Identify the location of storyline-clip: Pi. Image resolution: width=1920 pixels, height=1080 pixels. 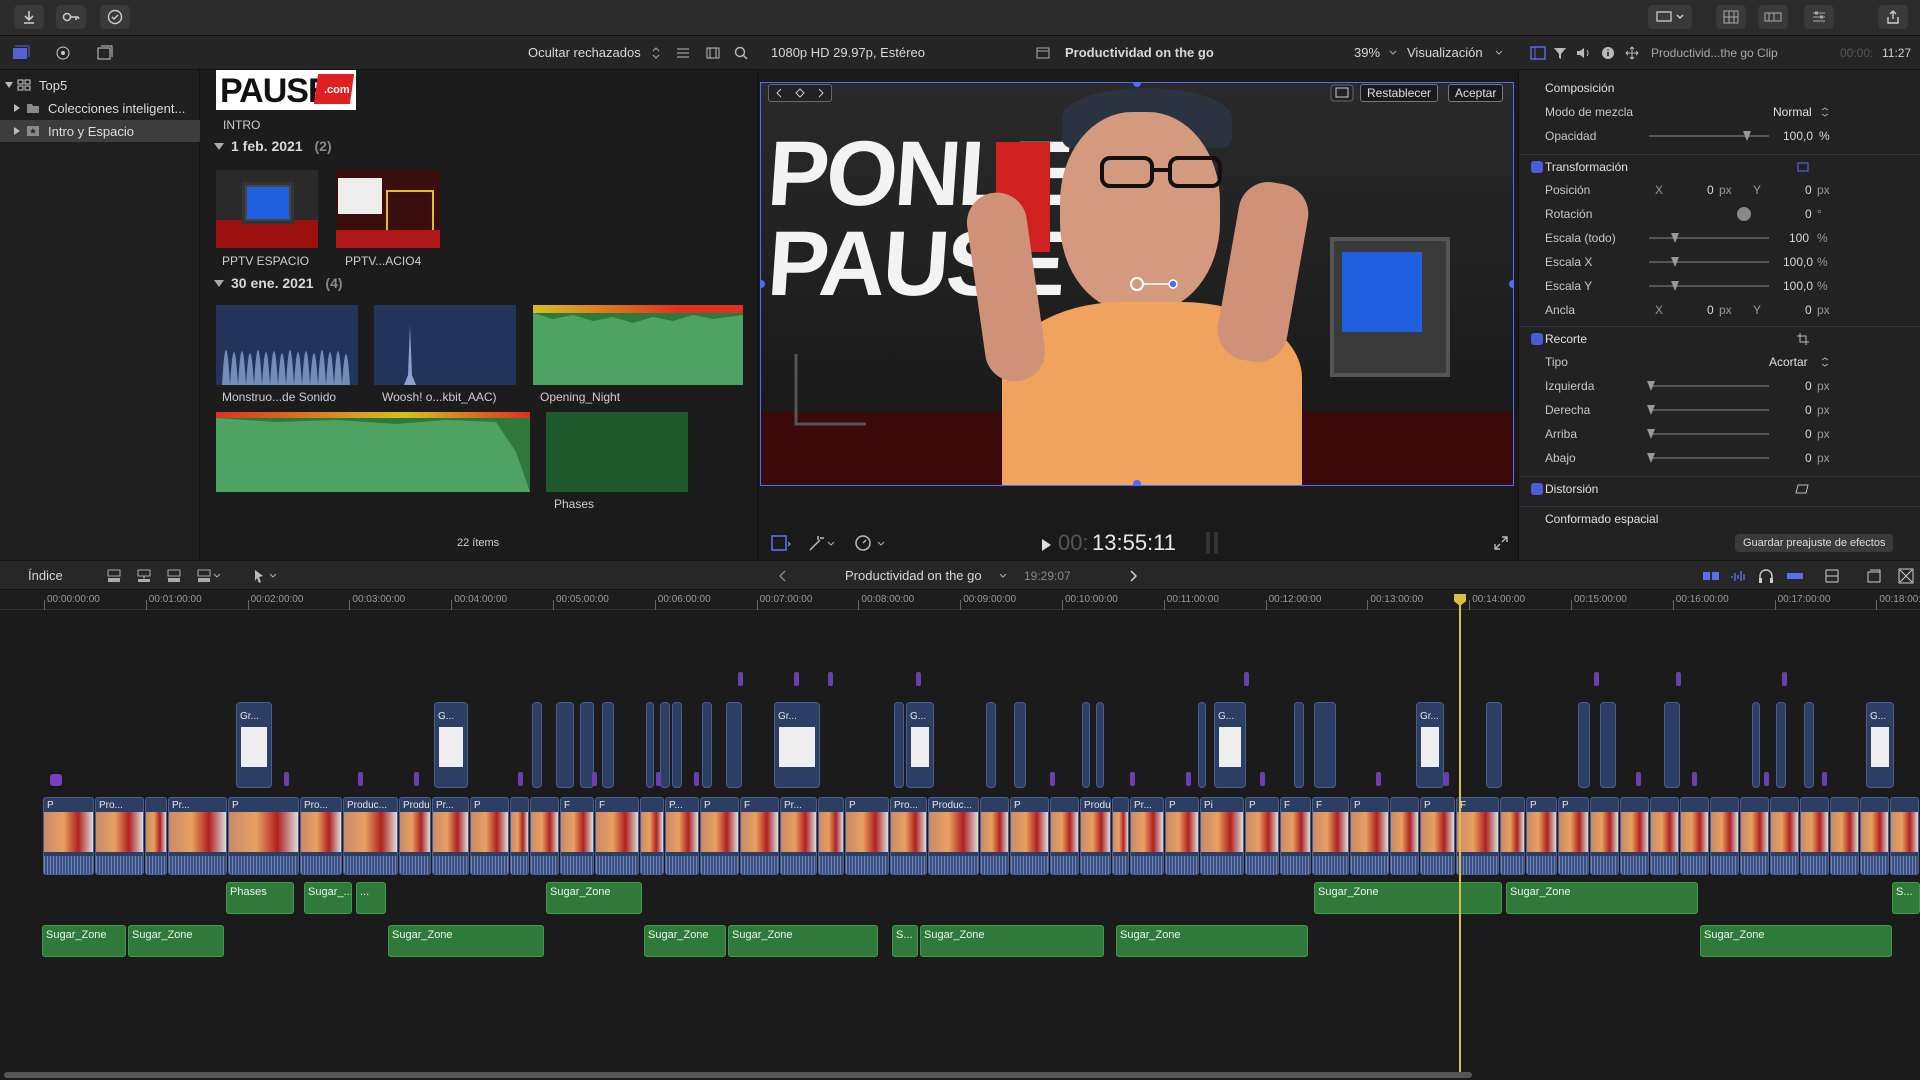
(1222, 836).